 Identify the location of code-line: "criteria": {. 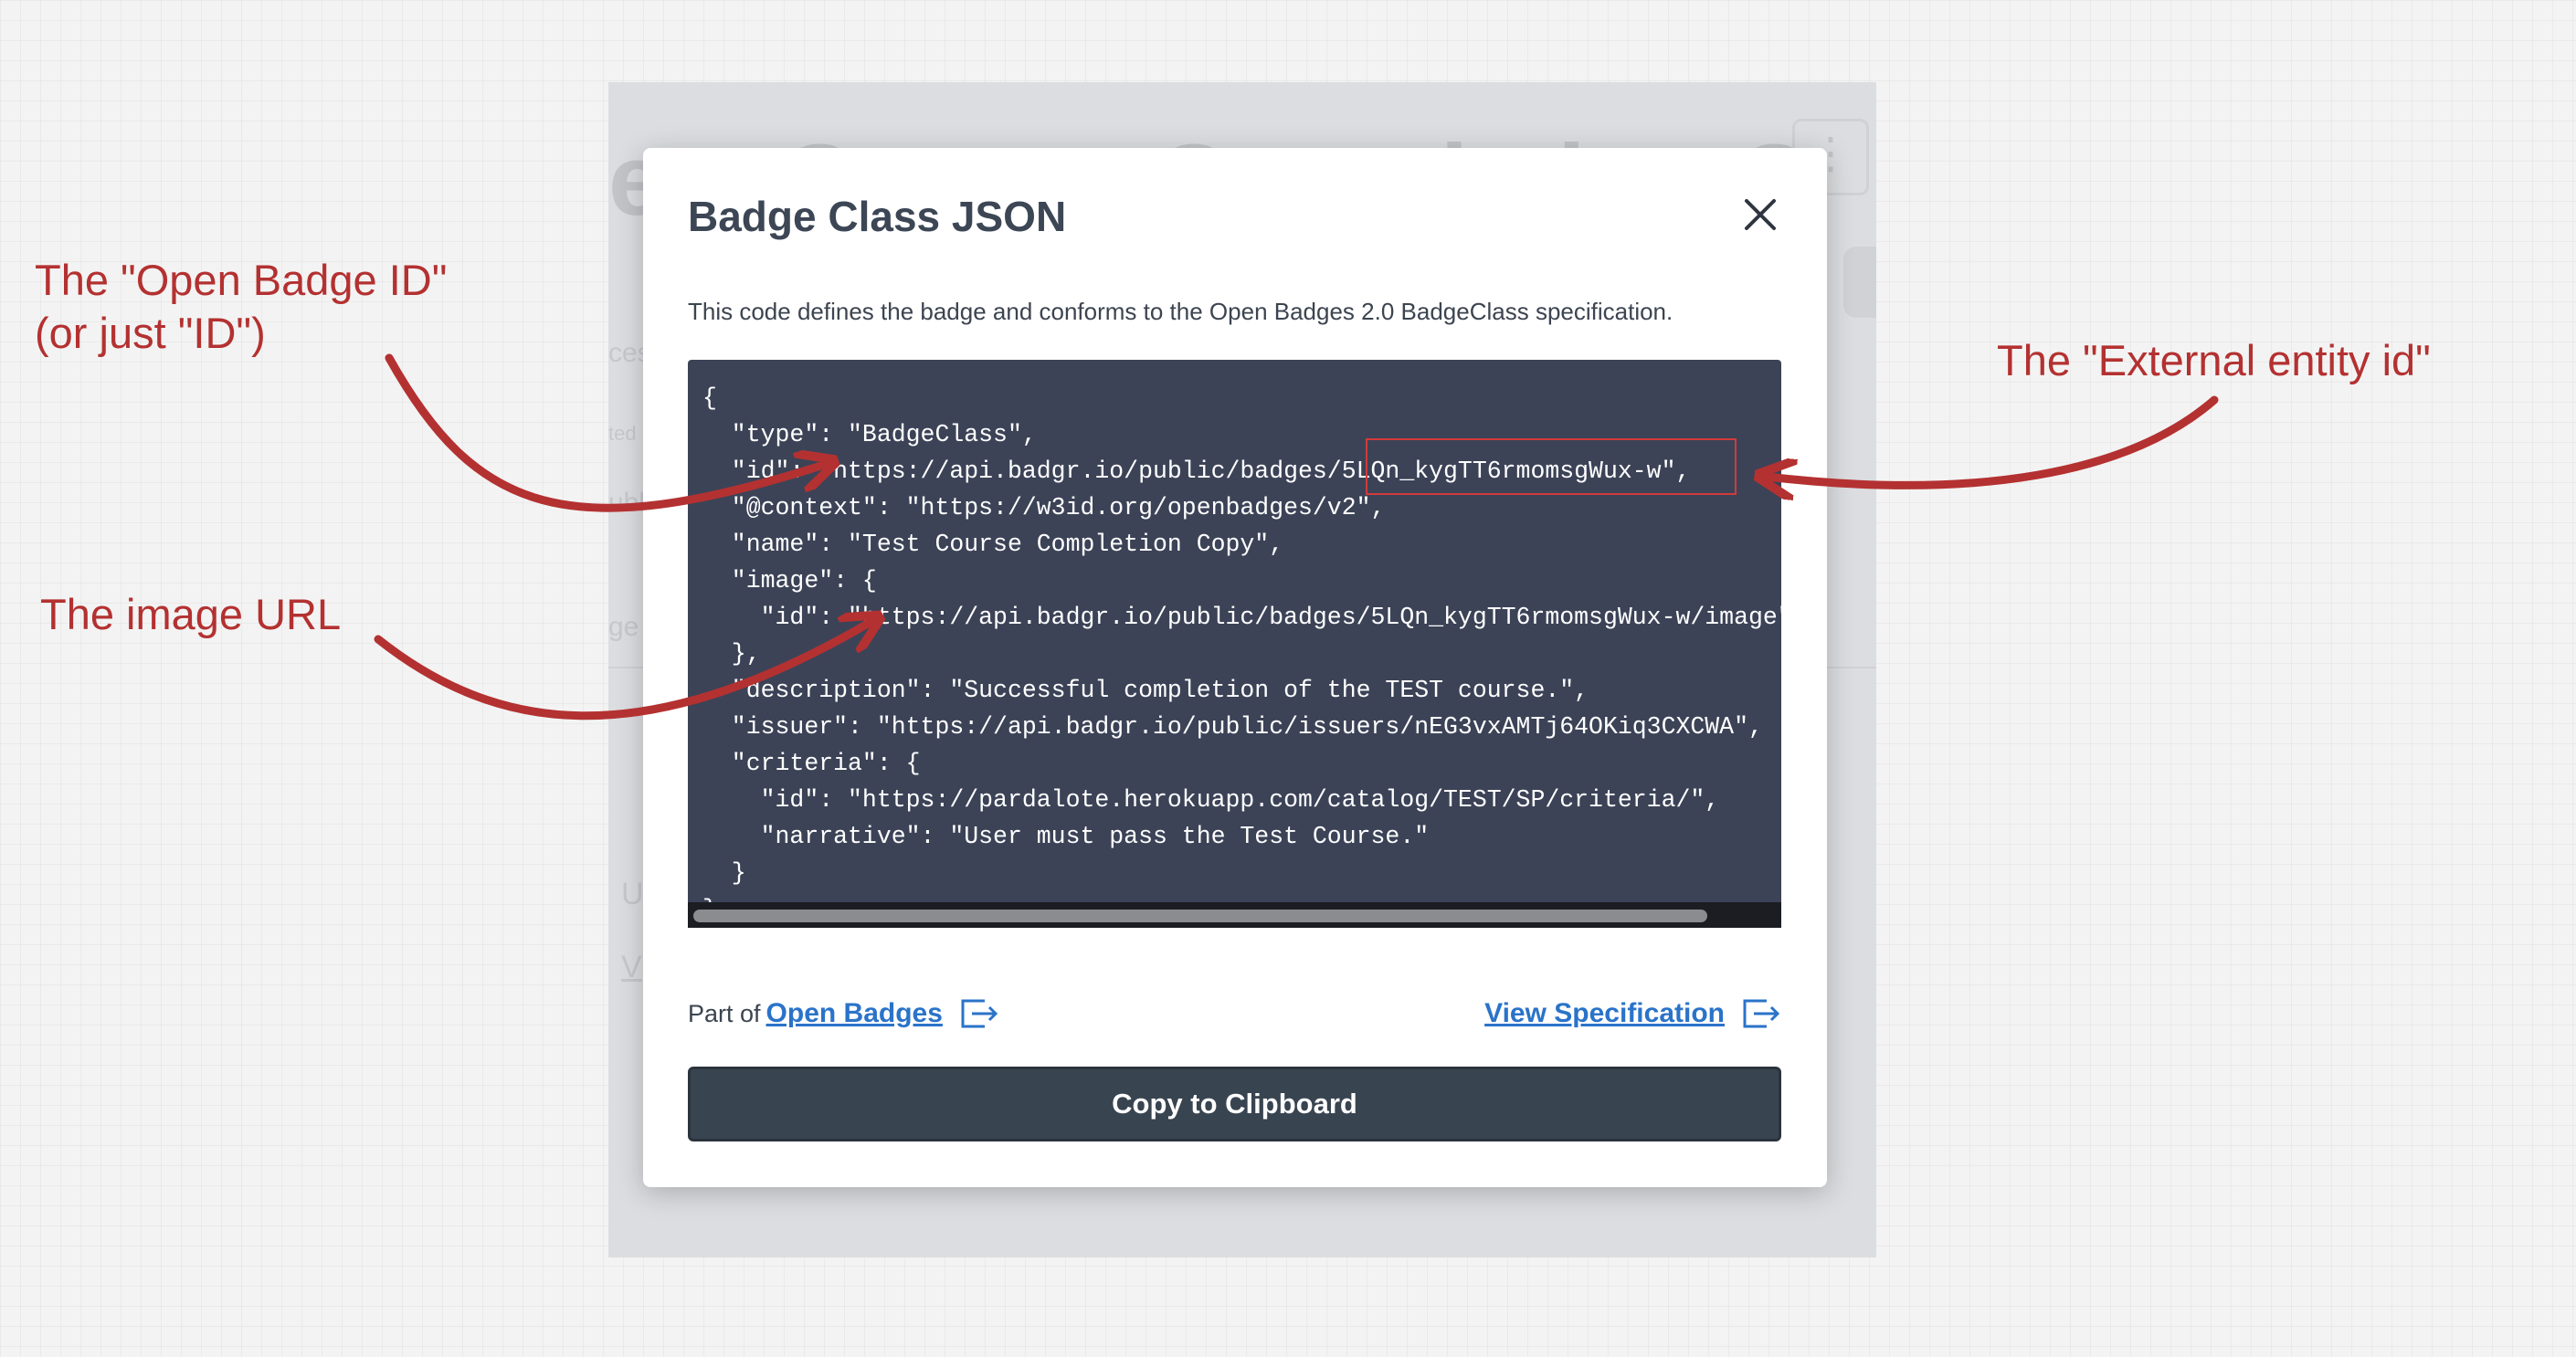
(811, 763).